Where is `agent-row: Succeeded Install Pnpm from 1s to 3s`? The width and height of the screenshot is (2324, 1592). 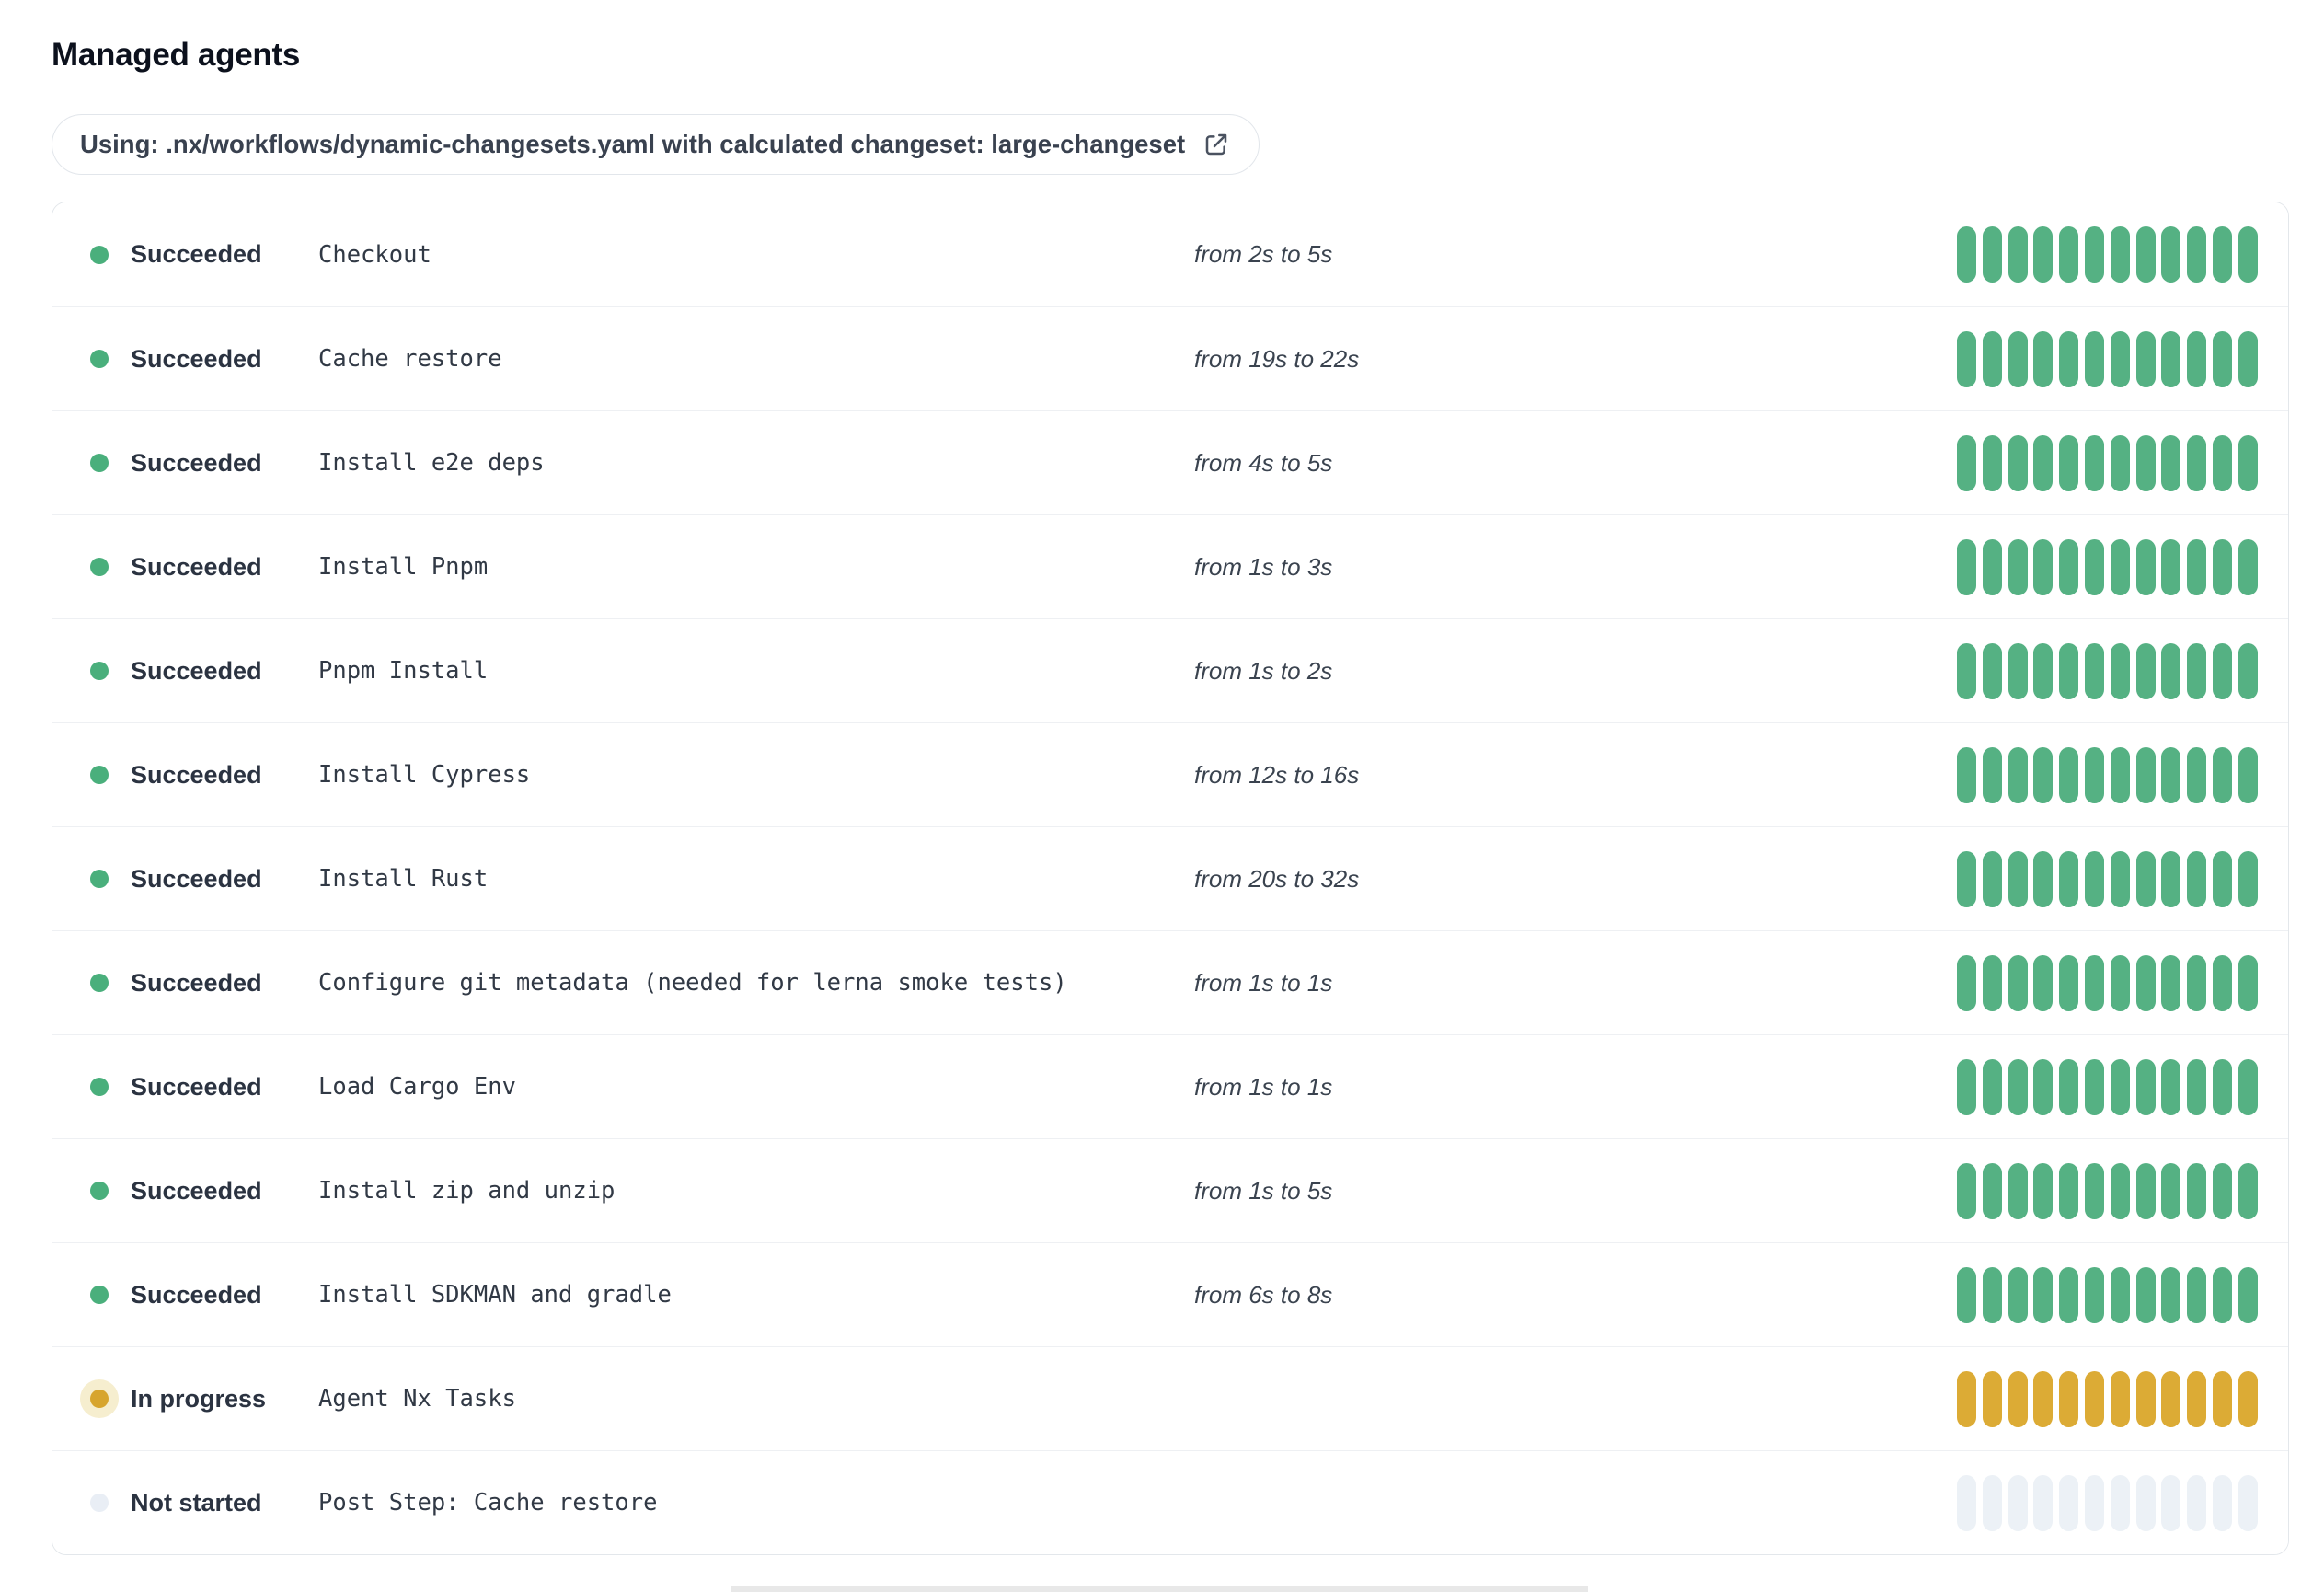
agent-row: Succeeded Install Pnpm from 1s to 3s is located at coordinates (1170, 566).